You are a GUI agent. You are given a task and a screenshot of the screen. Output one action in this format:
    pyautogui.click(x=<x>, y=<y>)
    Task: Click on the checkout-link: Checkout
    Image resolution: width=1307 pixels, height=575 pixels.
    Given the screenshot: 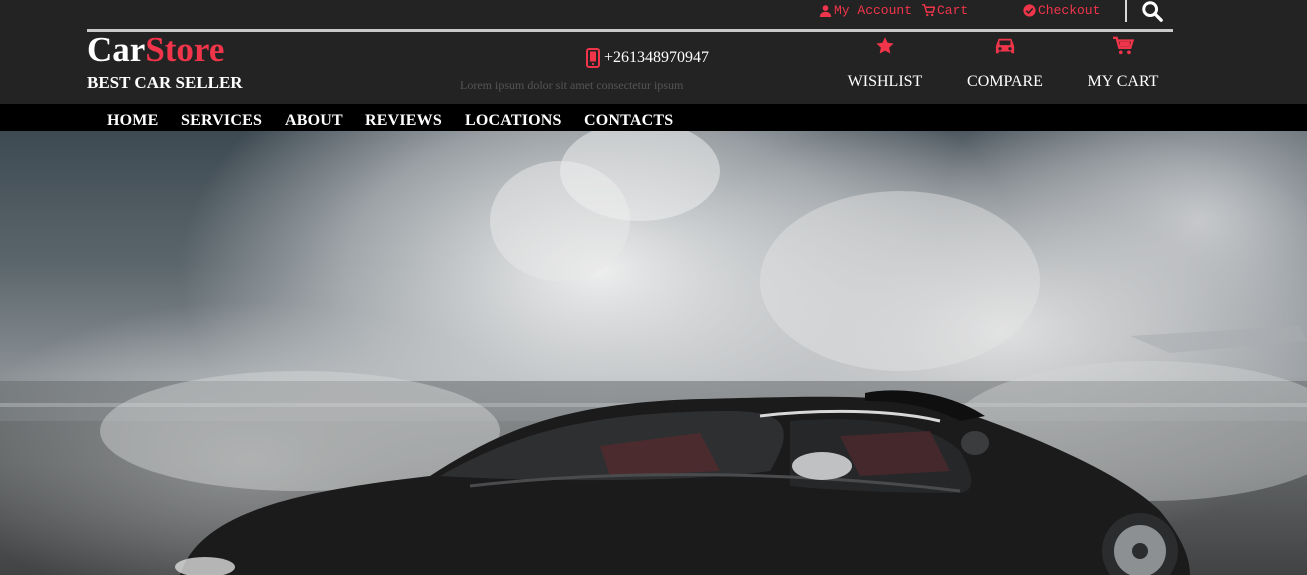 What is the action you would take?
    pyautogui.click(x=1061, y=10)
    